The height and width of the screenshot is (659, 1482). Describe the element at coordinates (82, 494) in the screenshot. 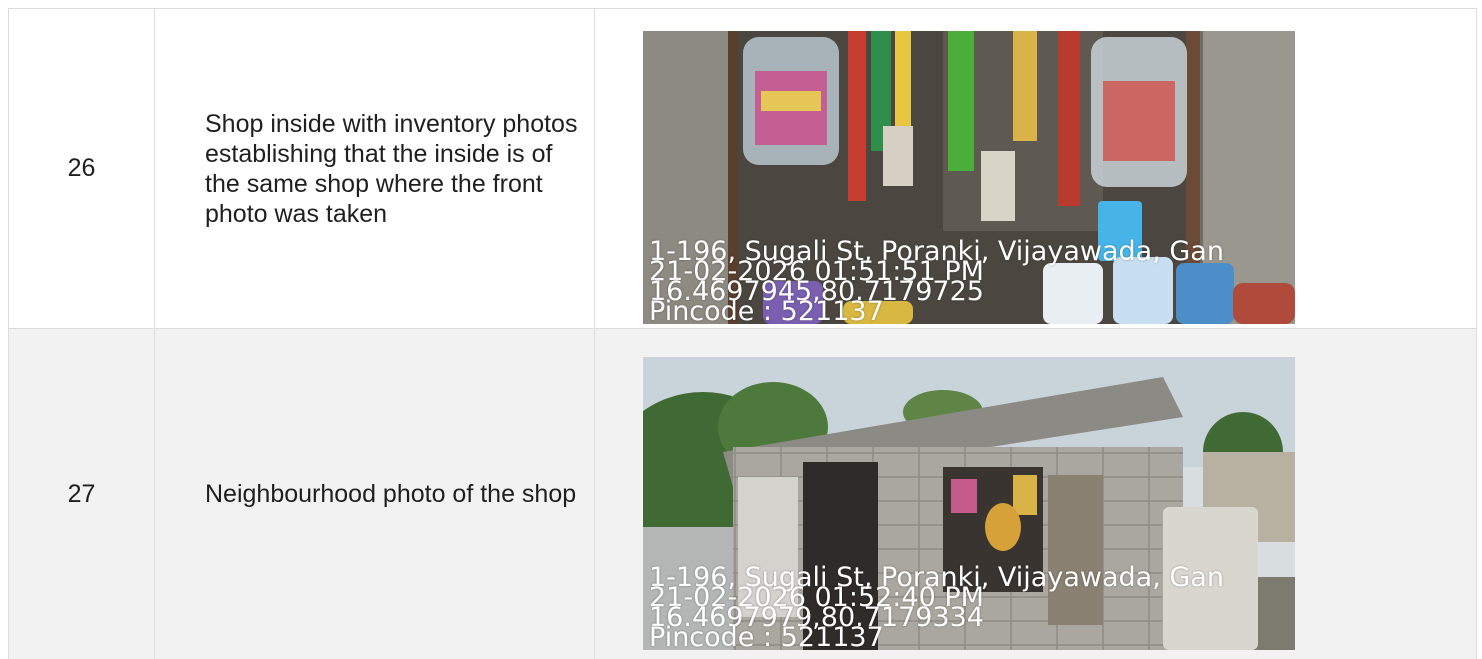

I see `row-number: 27` at that location.